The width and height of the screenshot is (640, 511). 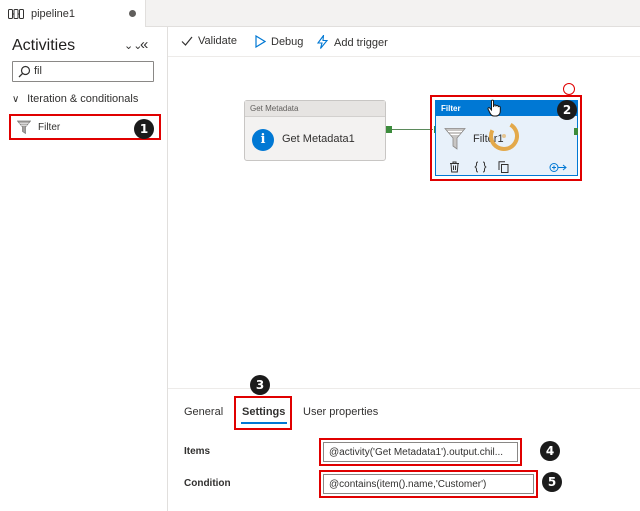 I want to click on search-input: fil, so click(x=83, y=71).